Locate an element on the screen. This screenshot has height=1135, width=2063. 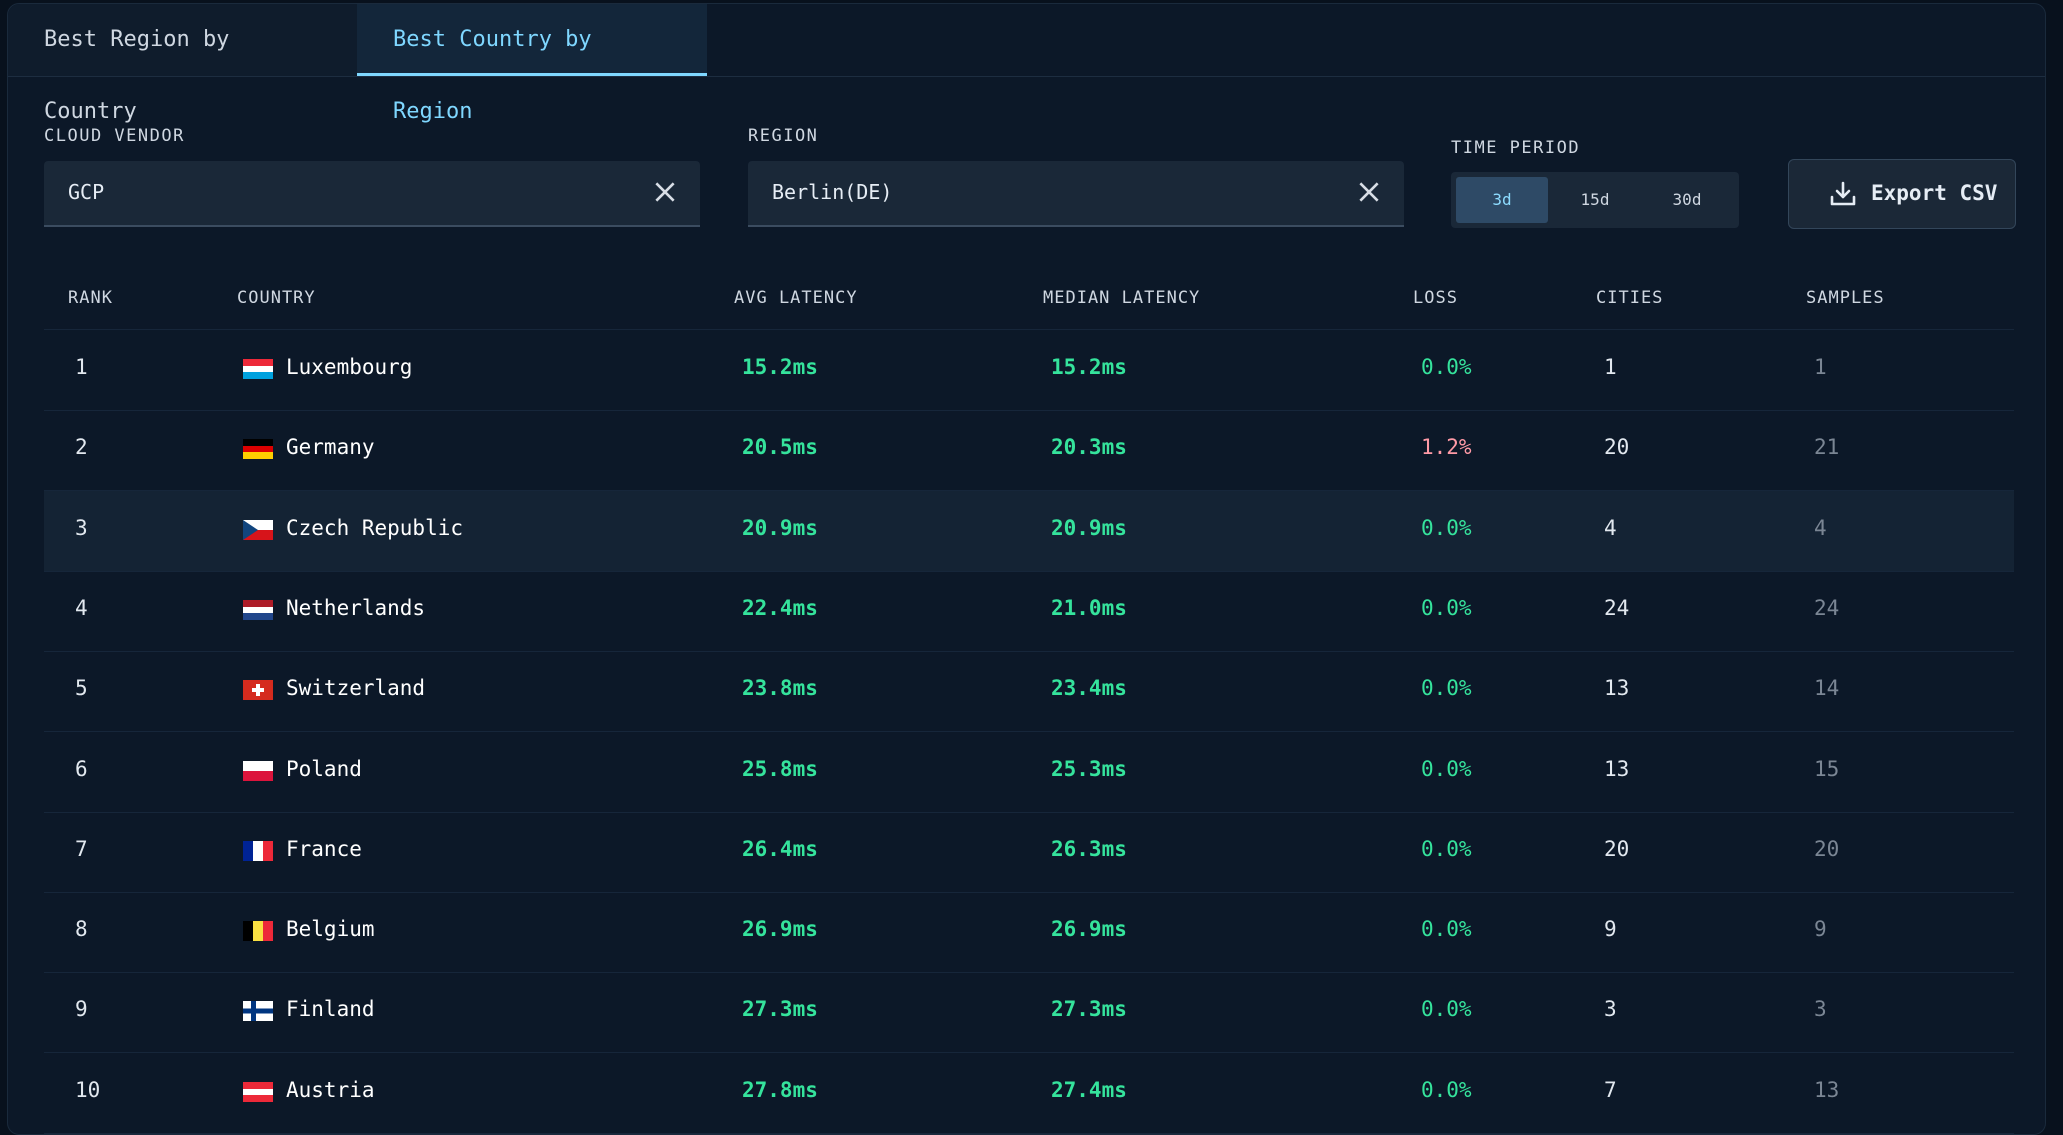
clear-region-icon is located at coordinates (1369, 192).